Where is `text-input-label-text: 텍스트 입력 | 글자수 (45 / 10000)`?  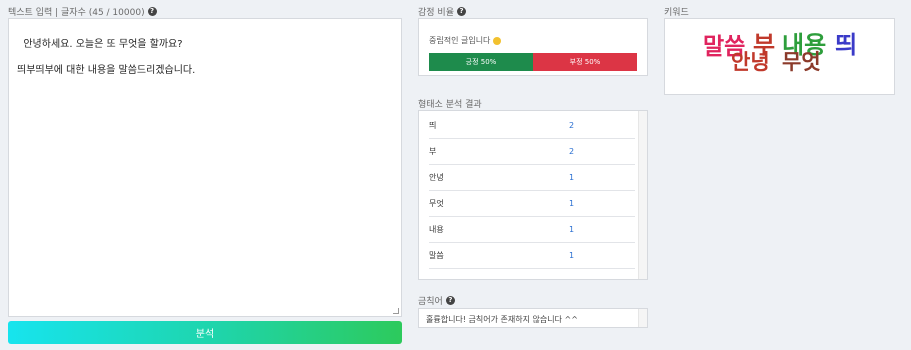 text-input-label-text: 텍스트 입력 | 글자수 (45 / 10000) is located at coordinates (76, 13).